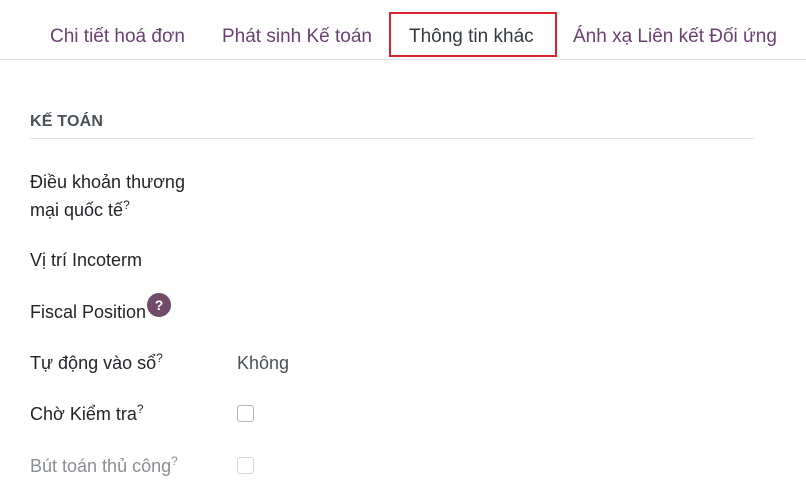 The image size is (806, 483). I want to click on incoterm-label-line1: Điều khoản thương, so click(107, 182).